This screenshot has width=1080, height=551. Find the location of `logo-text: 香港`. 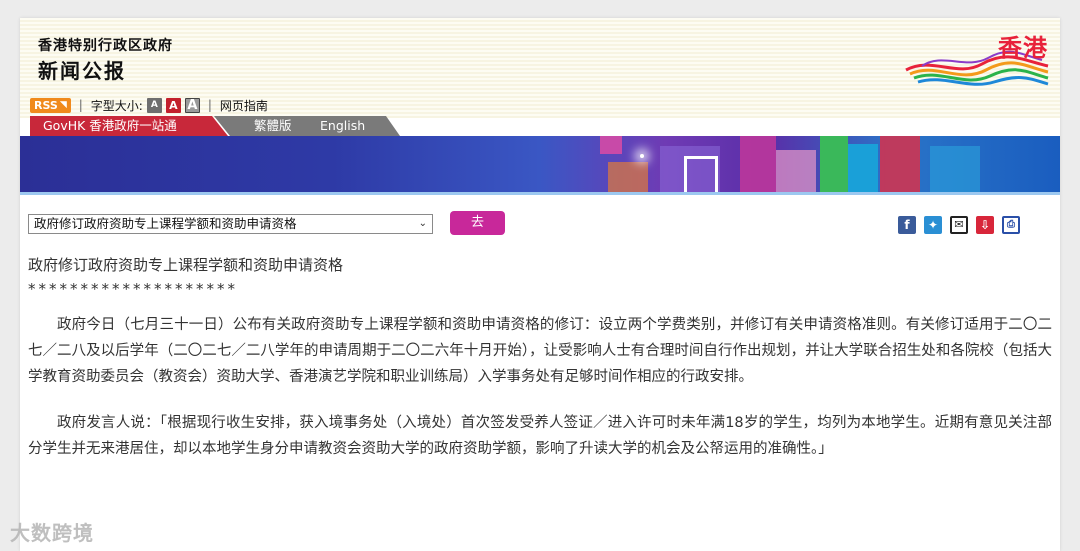

logo-text: 香港 is located at coordinates (1023, 48).